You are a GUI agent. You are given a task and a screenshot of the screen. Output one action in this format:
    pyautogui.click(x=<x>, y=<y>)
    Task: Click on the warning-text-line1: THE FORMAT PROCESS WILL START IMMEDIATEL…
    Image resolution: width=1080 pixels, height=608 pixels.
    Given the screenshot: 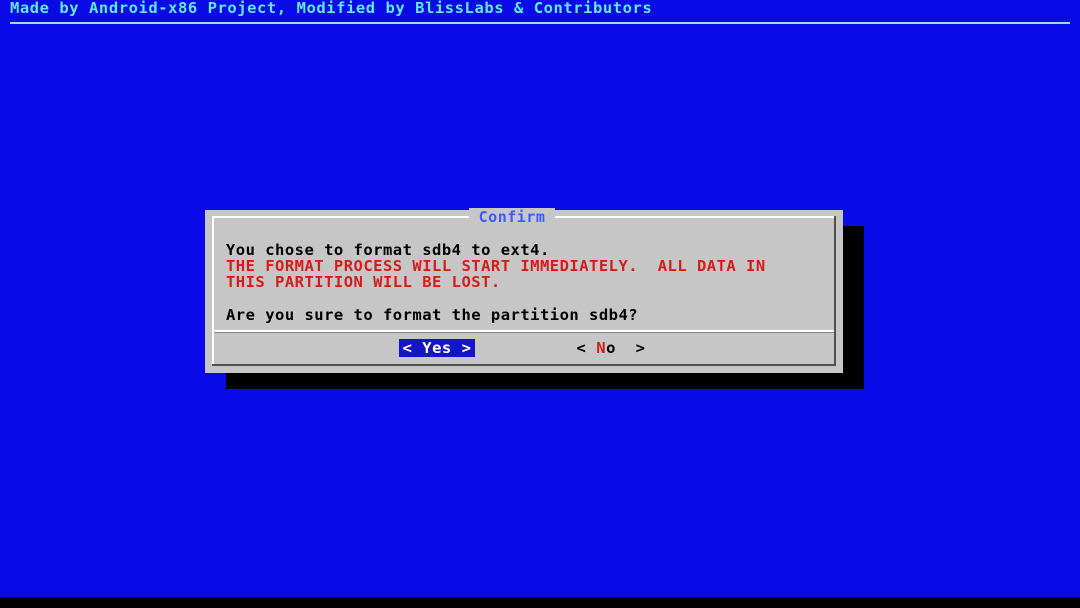 What is the action you would take?
    pyautogui.click(x=496, y=266)
    